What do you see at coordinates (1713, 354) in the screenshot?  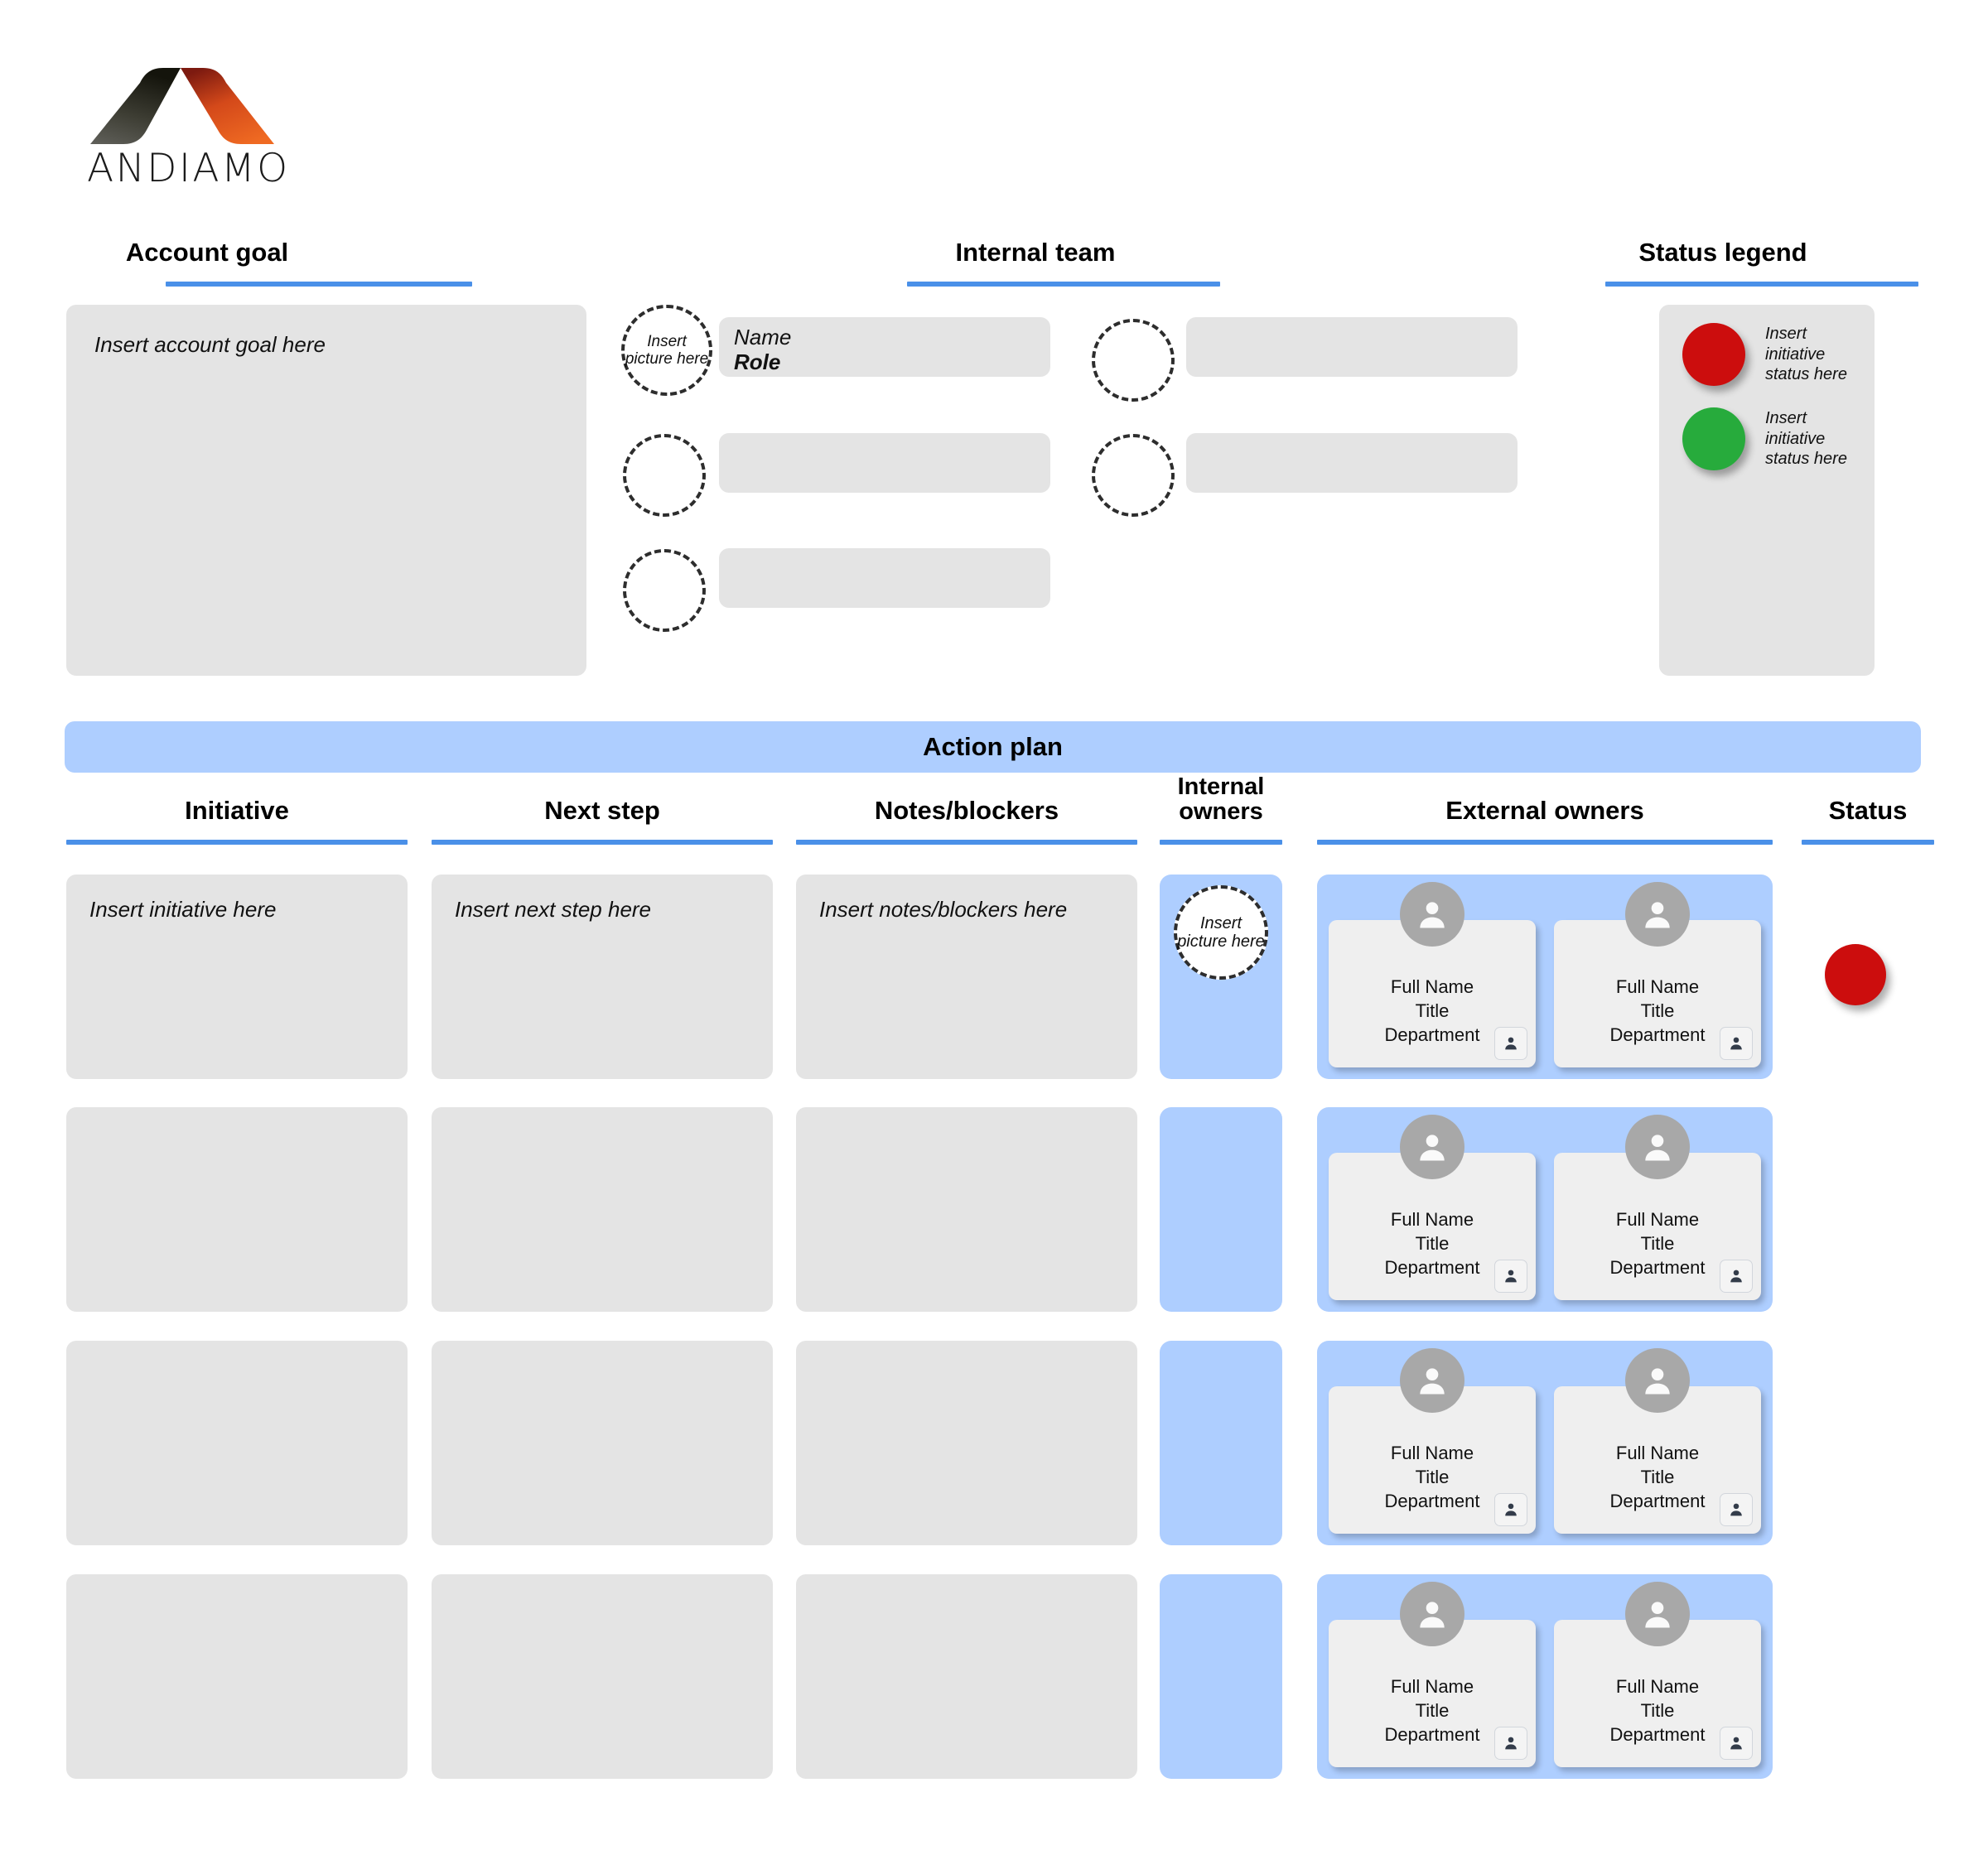 I see `red-status-dot-icon` at bounding box center [1713, 354].